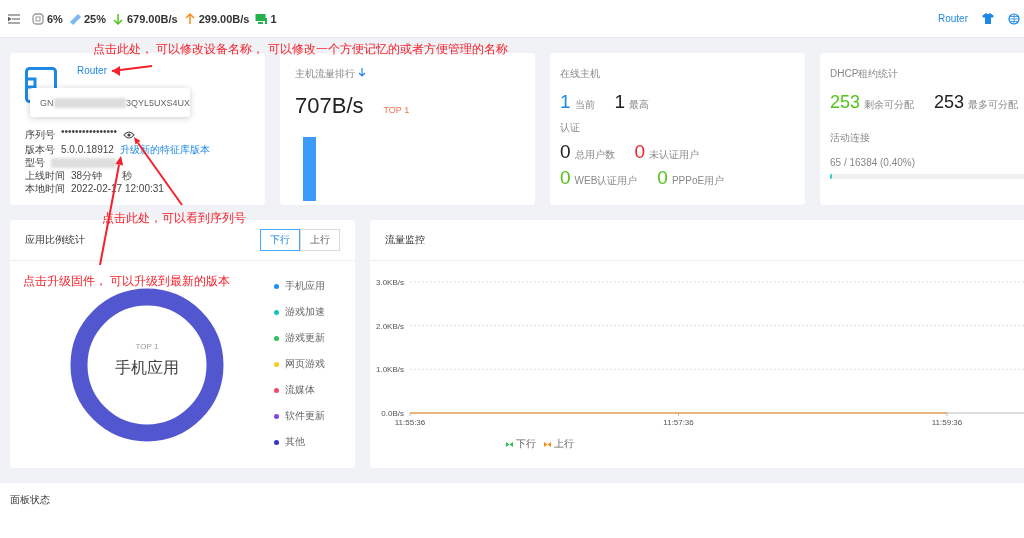  Describe the element at coordinates (865, 74) in the screenshot. I see `card-title: DHCP租约统计` at that location.